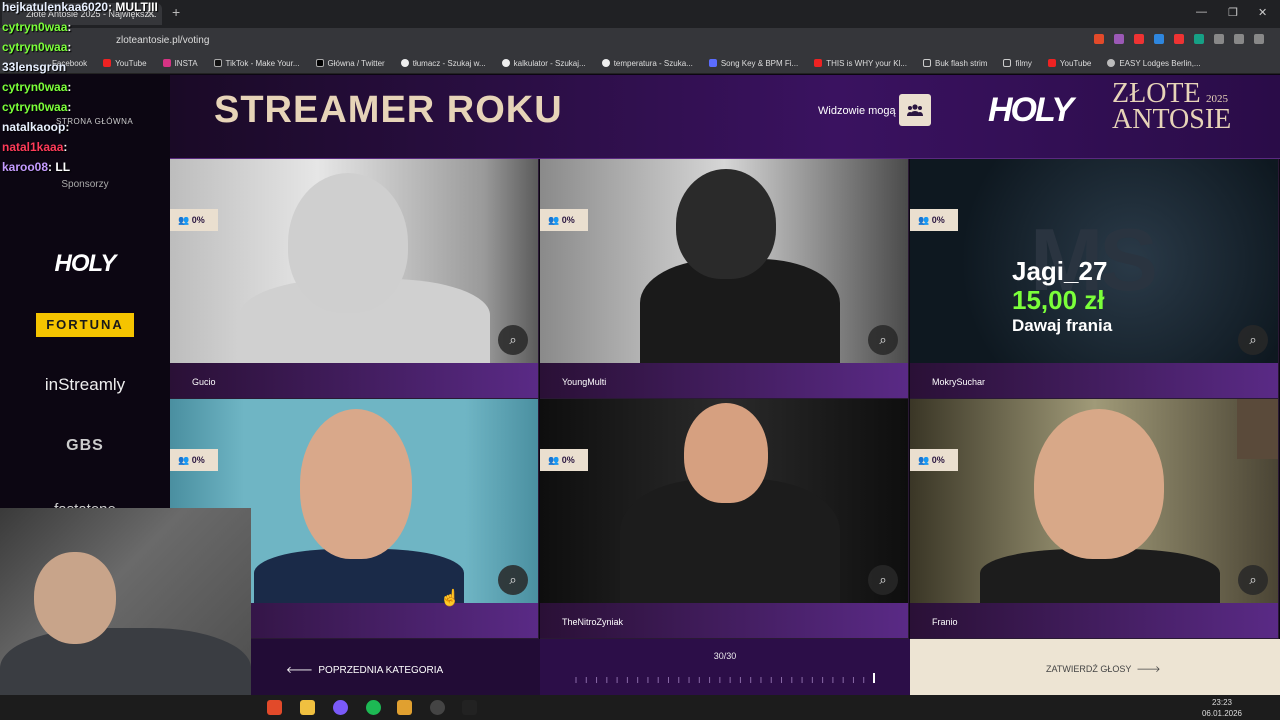 This screenshot has width=1280, height=720. I want to click on confirm-votes-button: ZATWIERDŹ GŁOSY 🡒, so click(1095, 667).